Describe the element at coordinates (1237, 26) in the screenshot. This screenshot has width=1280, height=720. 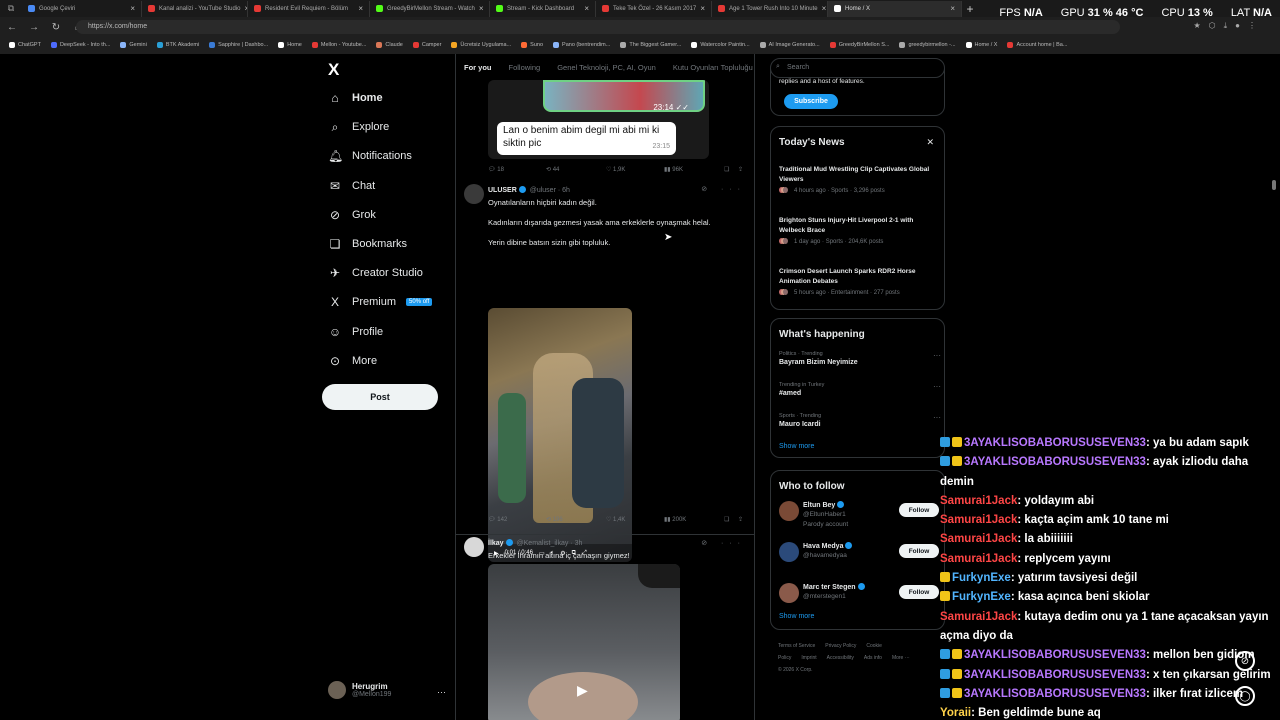
I see `profile-icon: ●` at that location.